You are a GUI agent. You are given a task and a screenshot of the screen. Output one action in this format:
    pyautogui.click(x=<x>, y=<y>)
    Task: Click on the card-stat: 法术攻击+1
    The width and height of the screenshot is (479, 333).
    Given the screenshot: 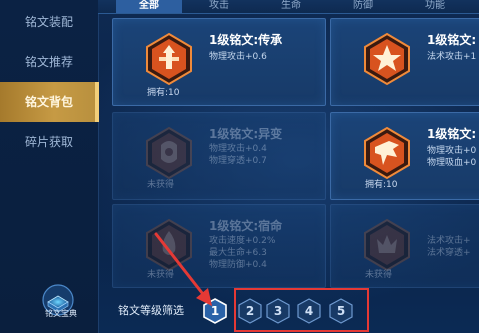 What is the action you would take?
    pyautogui.click(x=452, y=57)
    